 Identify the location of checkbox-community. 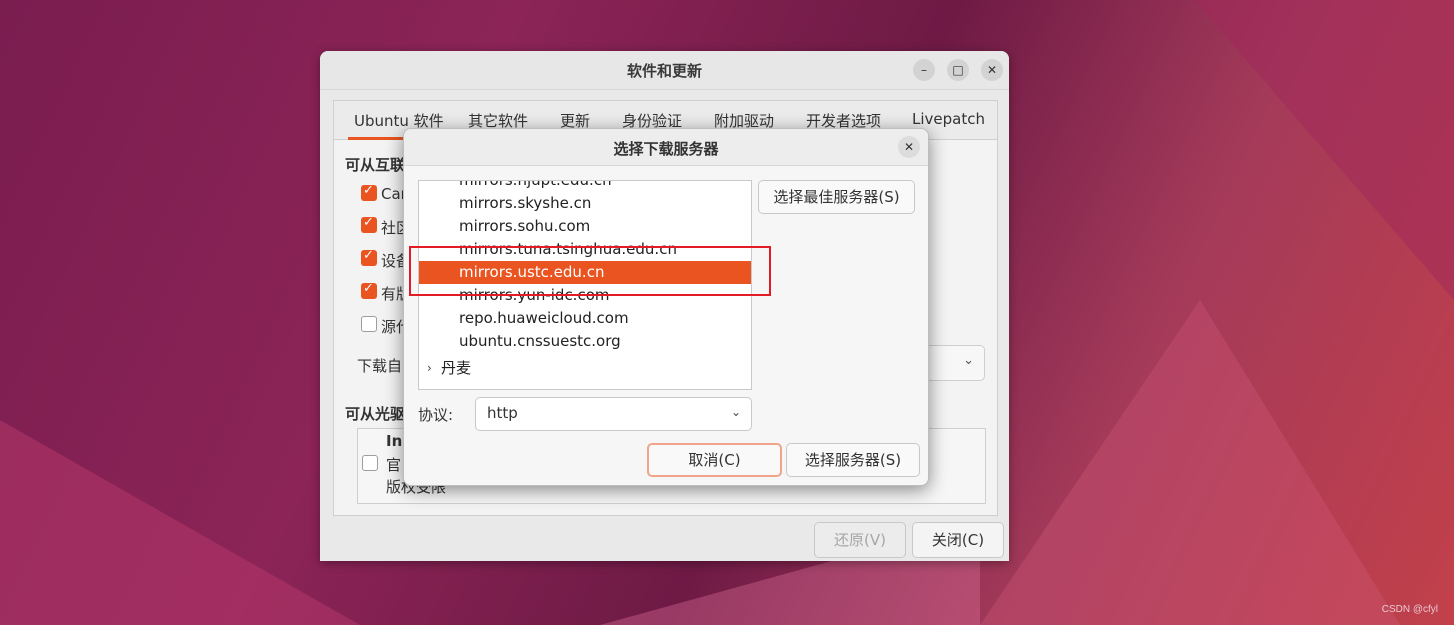
(369, 224).